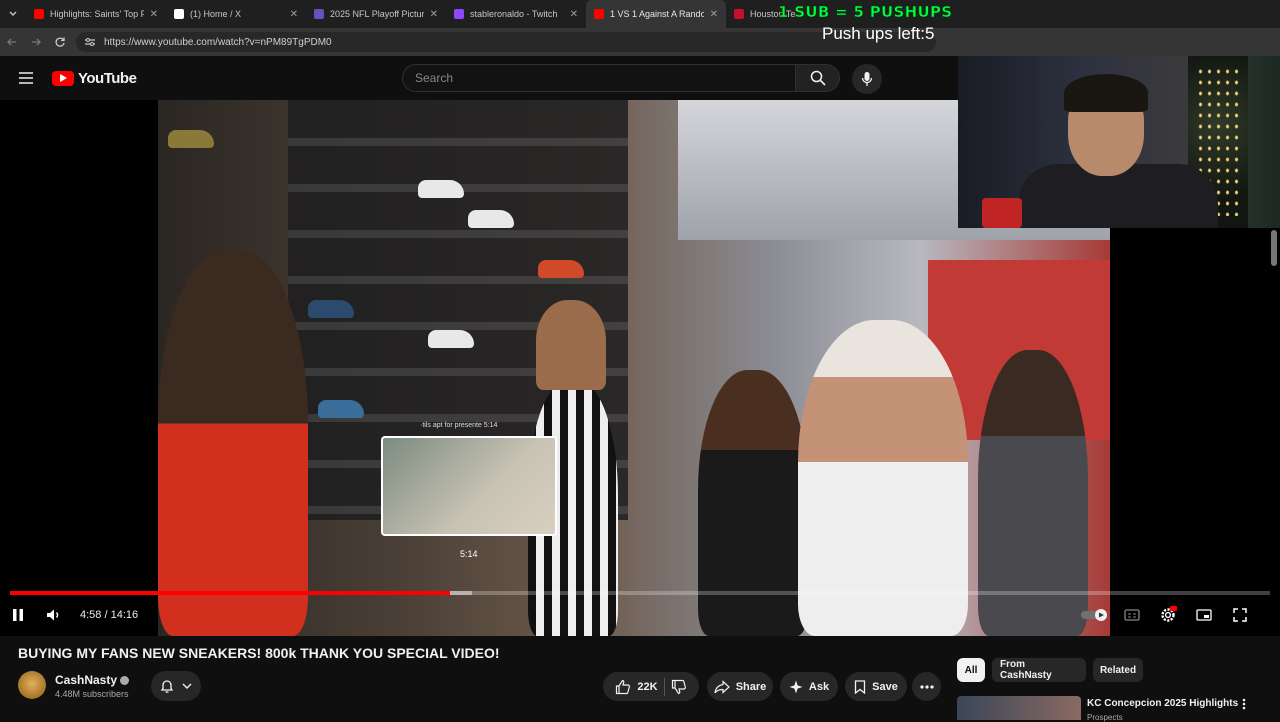  I want to click on verified-icon, so click(125, 681).